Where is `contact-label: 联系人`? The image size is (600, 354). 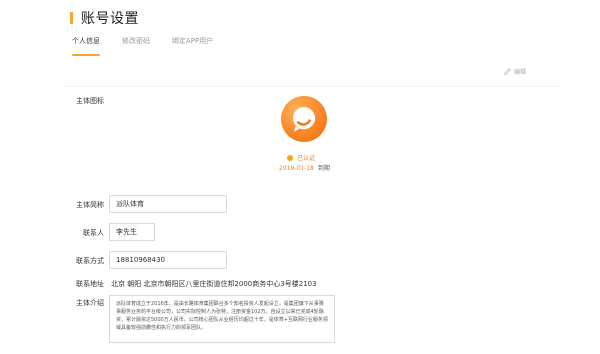
contact-label: 联系人 is located at coordinates (93, 233).